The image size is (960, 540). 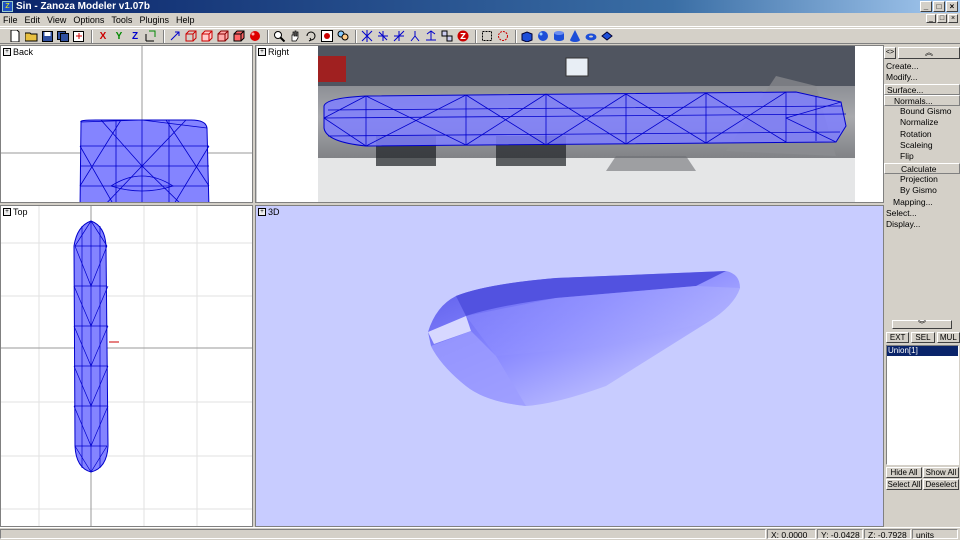 I want to click on zoom-all-icon, so click(x=343, y=36).